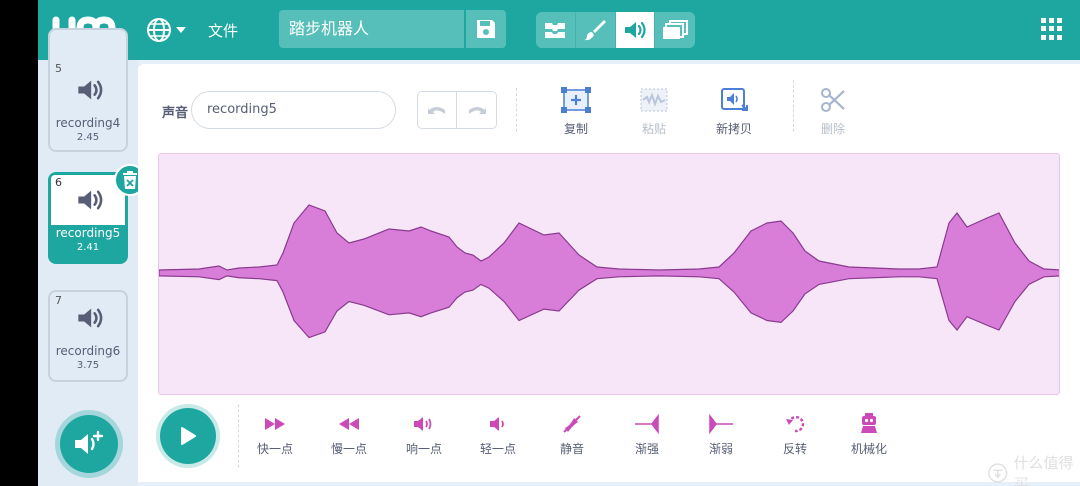  I want to click on stage-icon, so click(676, 29).